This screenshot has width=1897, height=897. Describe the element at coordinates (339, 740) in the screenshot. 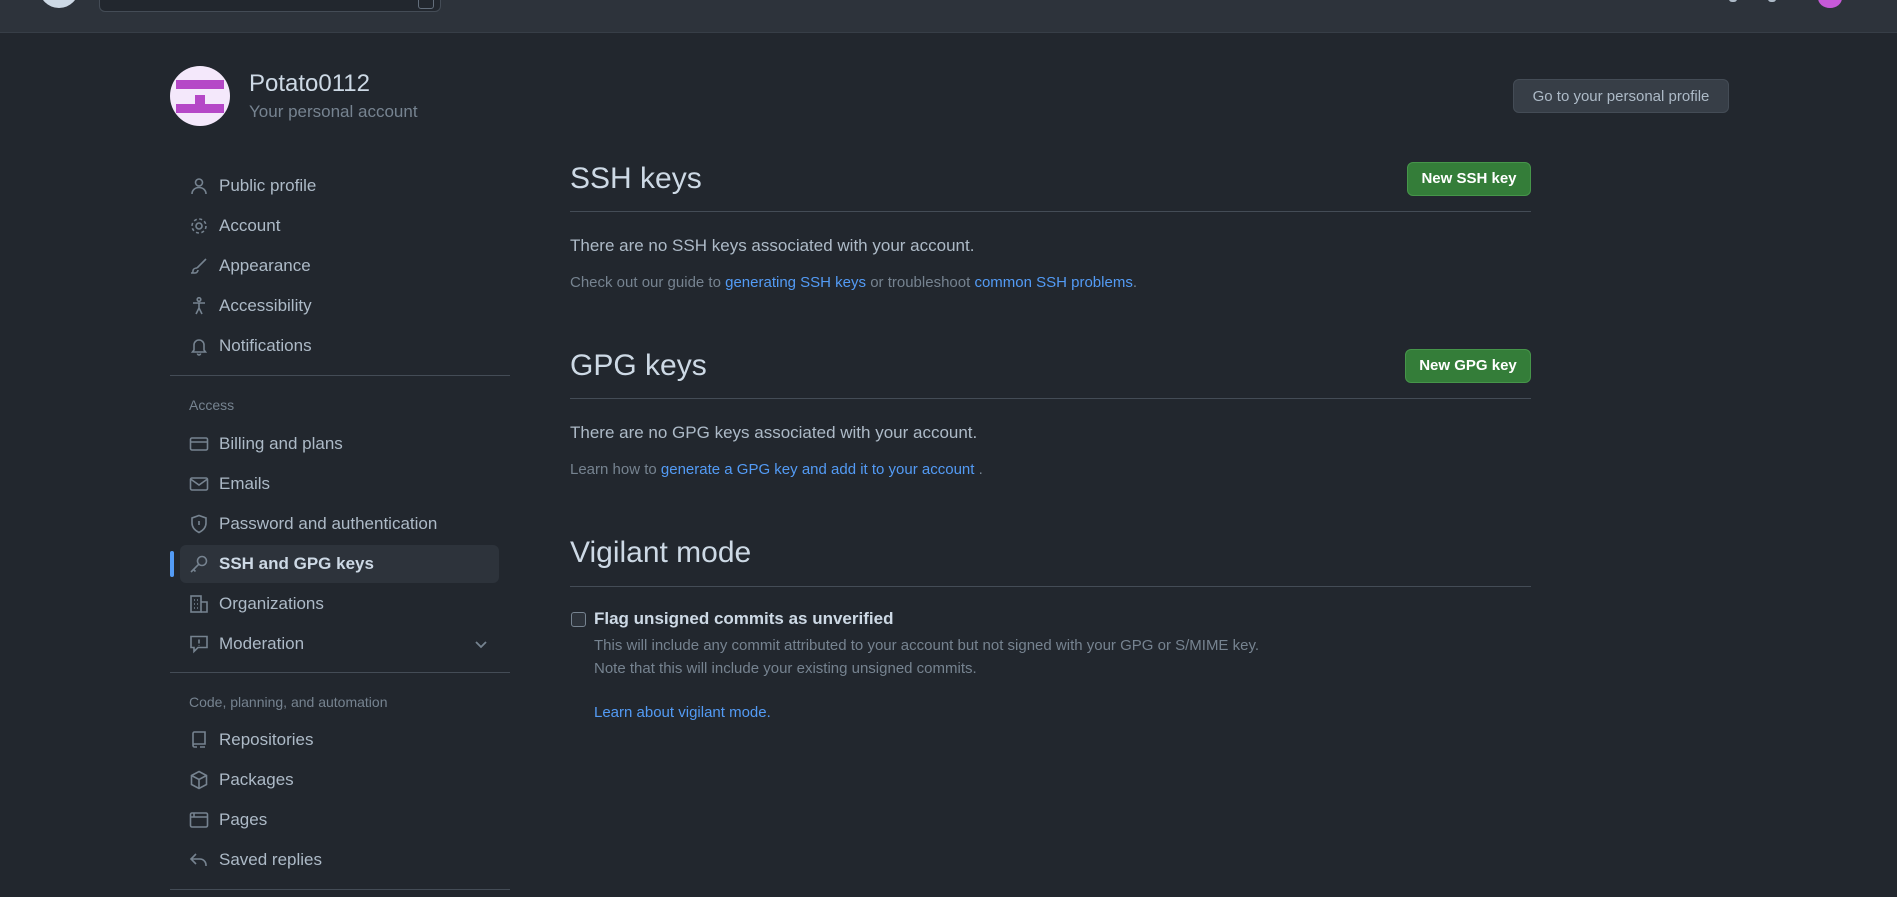

I see `sidebar-item-repositories: Repositories` at that location.